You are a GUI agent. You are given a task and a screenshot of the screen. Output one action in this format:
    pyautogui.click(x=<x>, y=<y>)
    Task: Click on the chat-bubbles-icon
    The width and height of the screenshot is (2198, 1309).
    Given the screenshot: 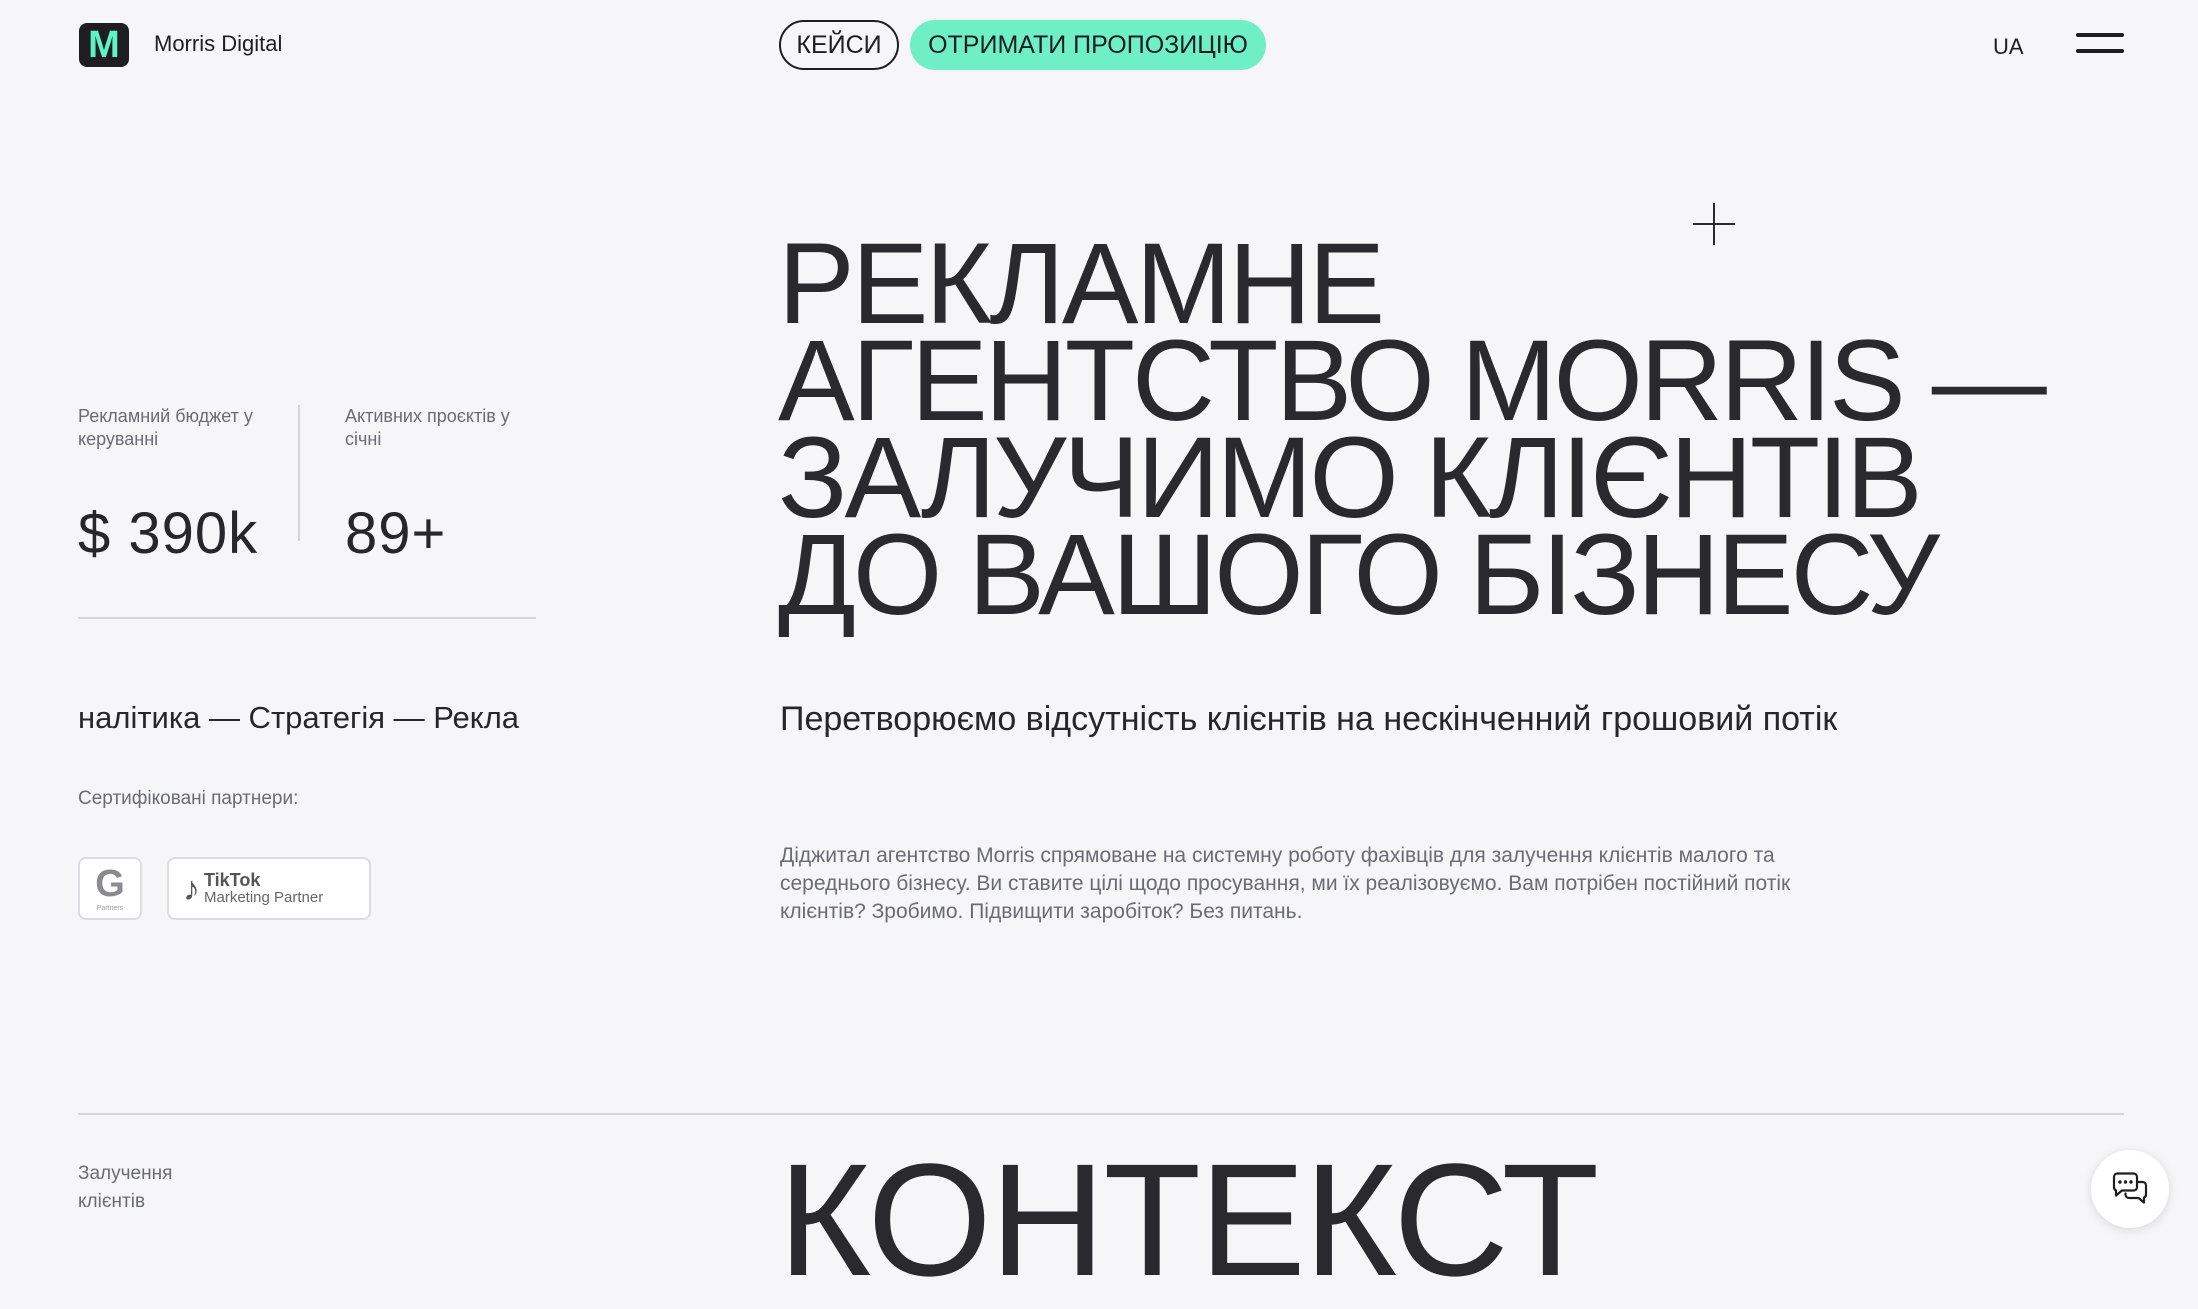 What is the action you would take?
    pyautogui.click(x=2130, y=1188)
    